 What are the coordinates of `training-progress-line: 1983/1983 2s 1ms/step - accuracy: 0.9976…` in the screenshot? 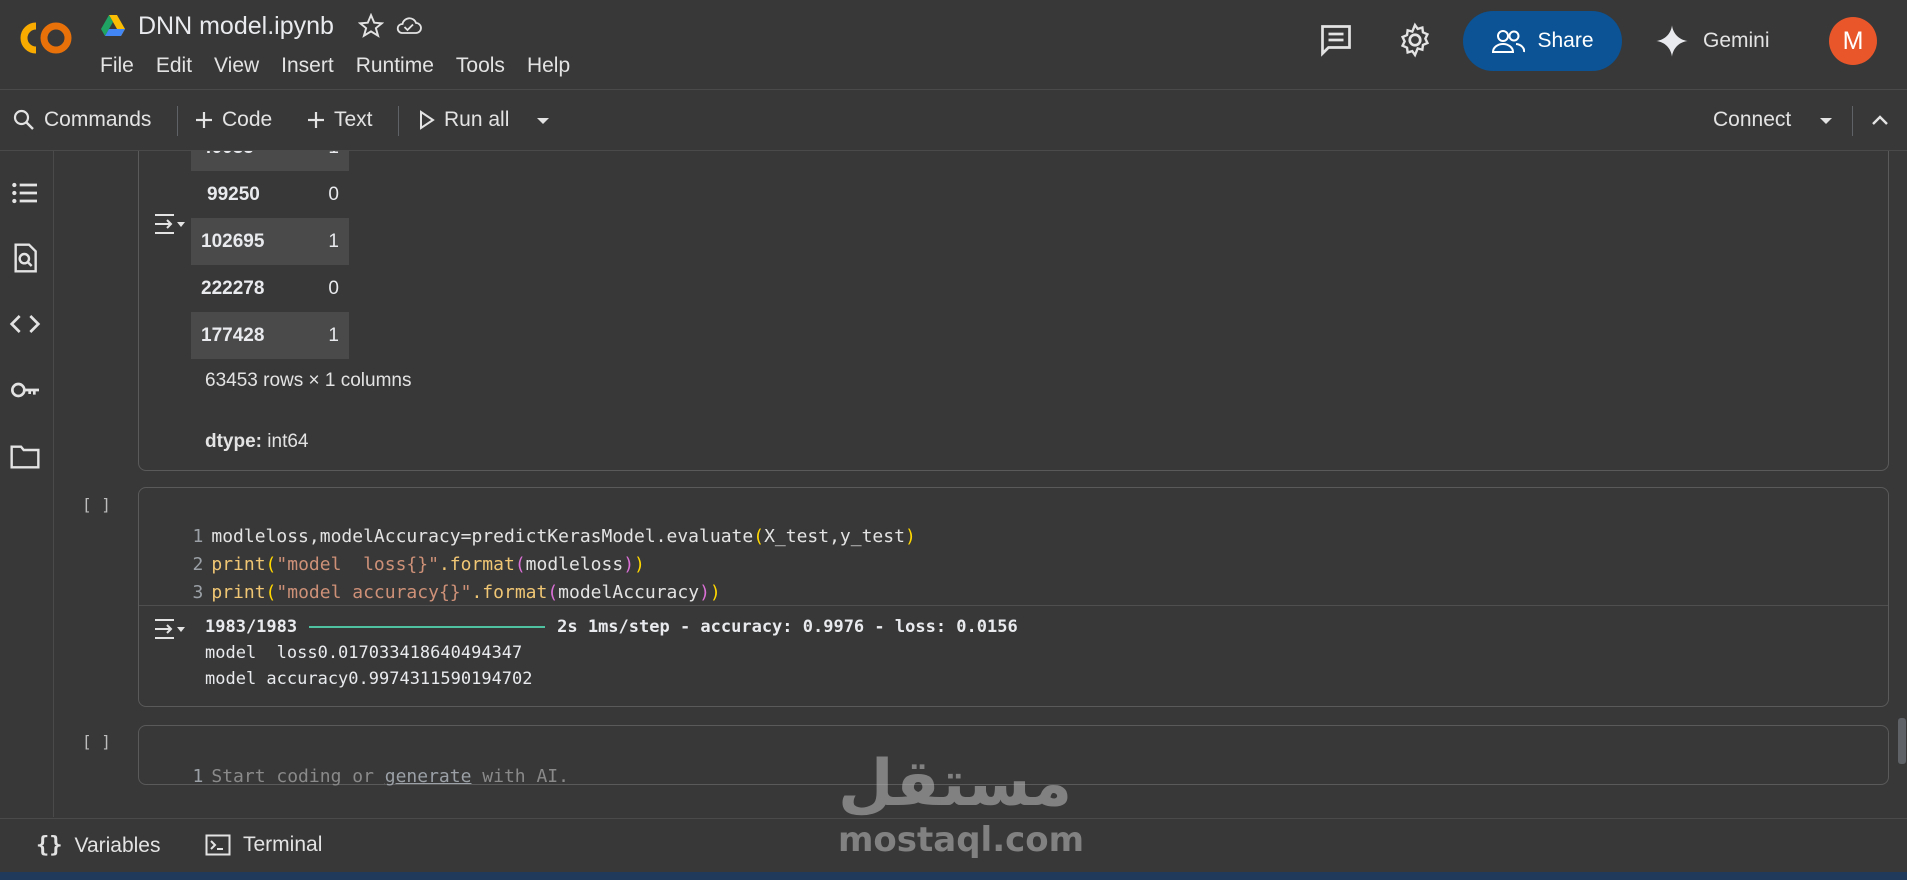 It's located at (611, 627).